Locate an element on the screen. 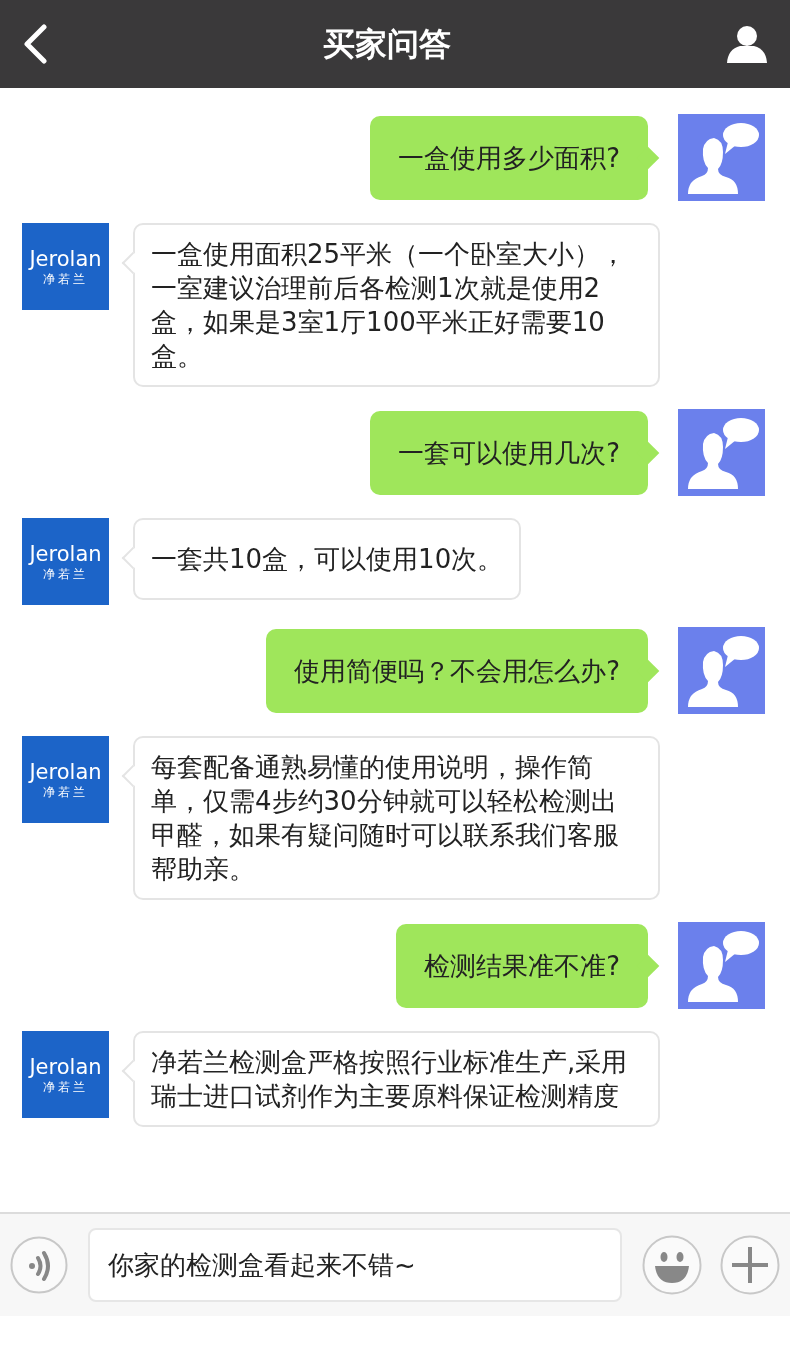 The width and height of the screenshot is (790, 1352). question-bubble: 使用简便吗？不会用怎么办? is located at coordinates (457, 670).